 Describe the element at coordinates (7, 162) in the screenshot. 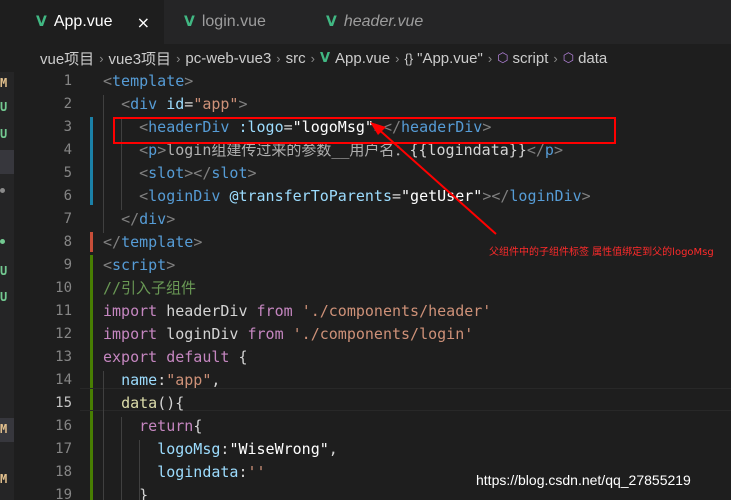

I see `explorer-selected-row` at that location.